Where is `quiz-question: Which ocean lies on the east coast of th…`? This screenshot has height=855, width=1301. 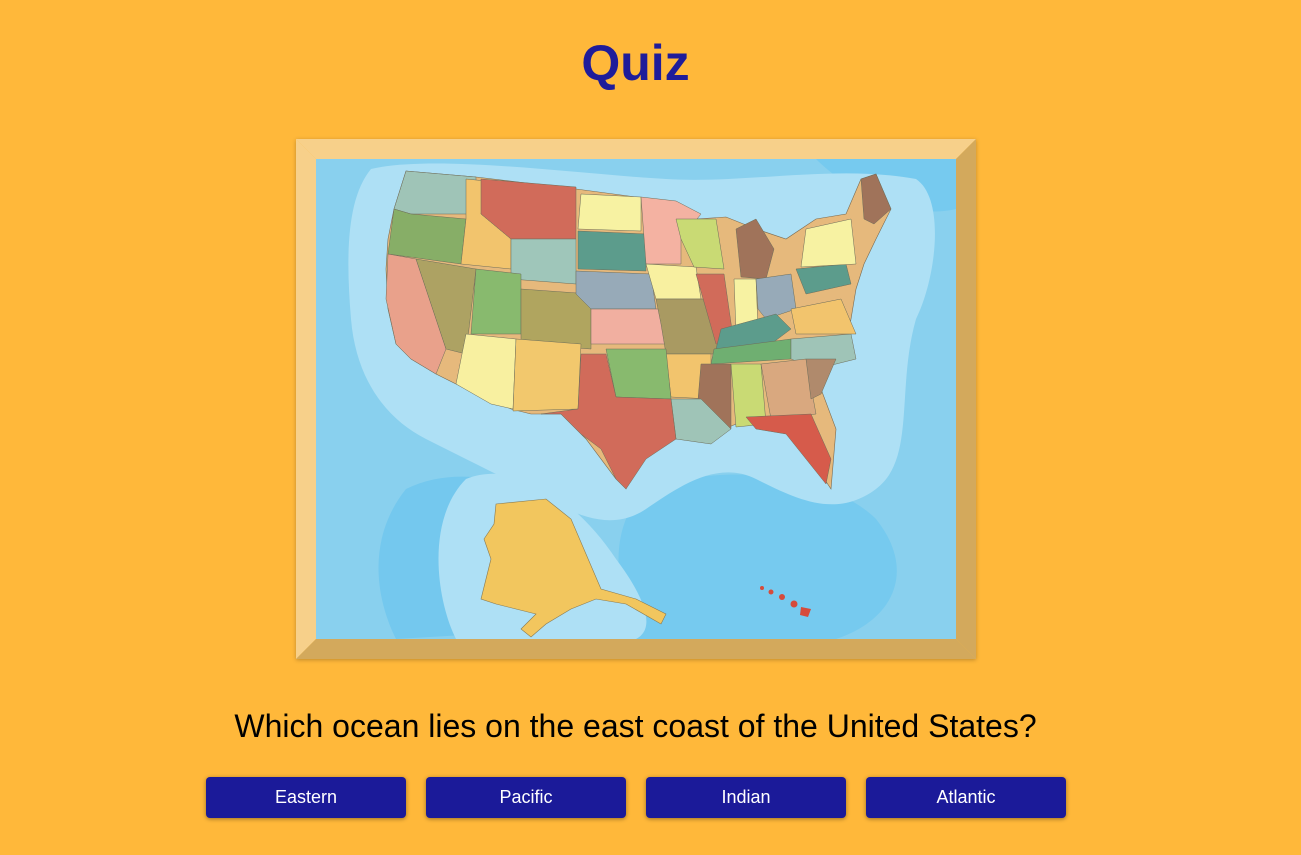
quiz-question: Which ocean lies on the east coast of th… is located at coordinates (635, 726).